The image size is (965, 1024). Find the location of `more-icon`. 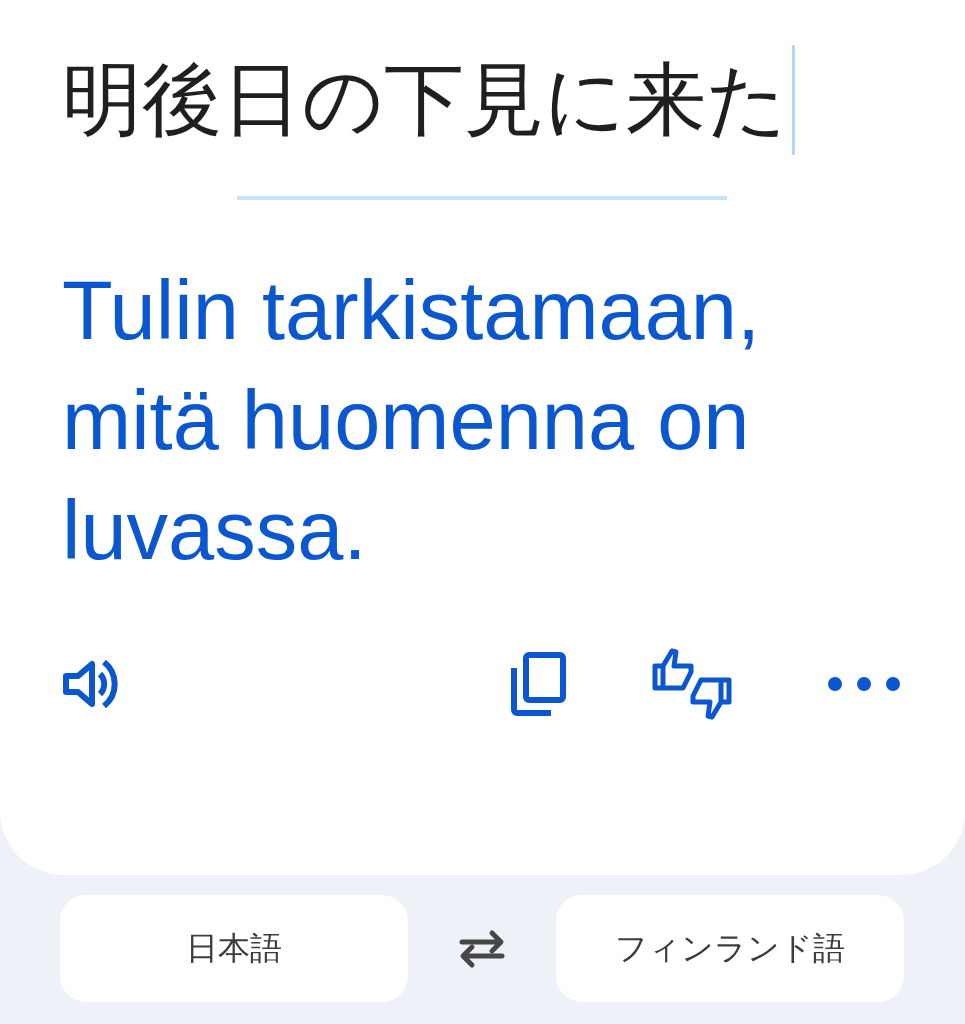

more-icon is located at coordinates (864, 684).